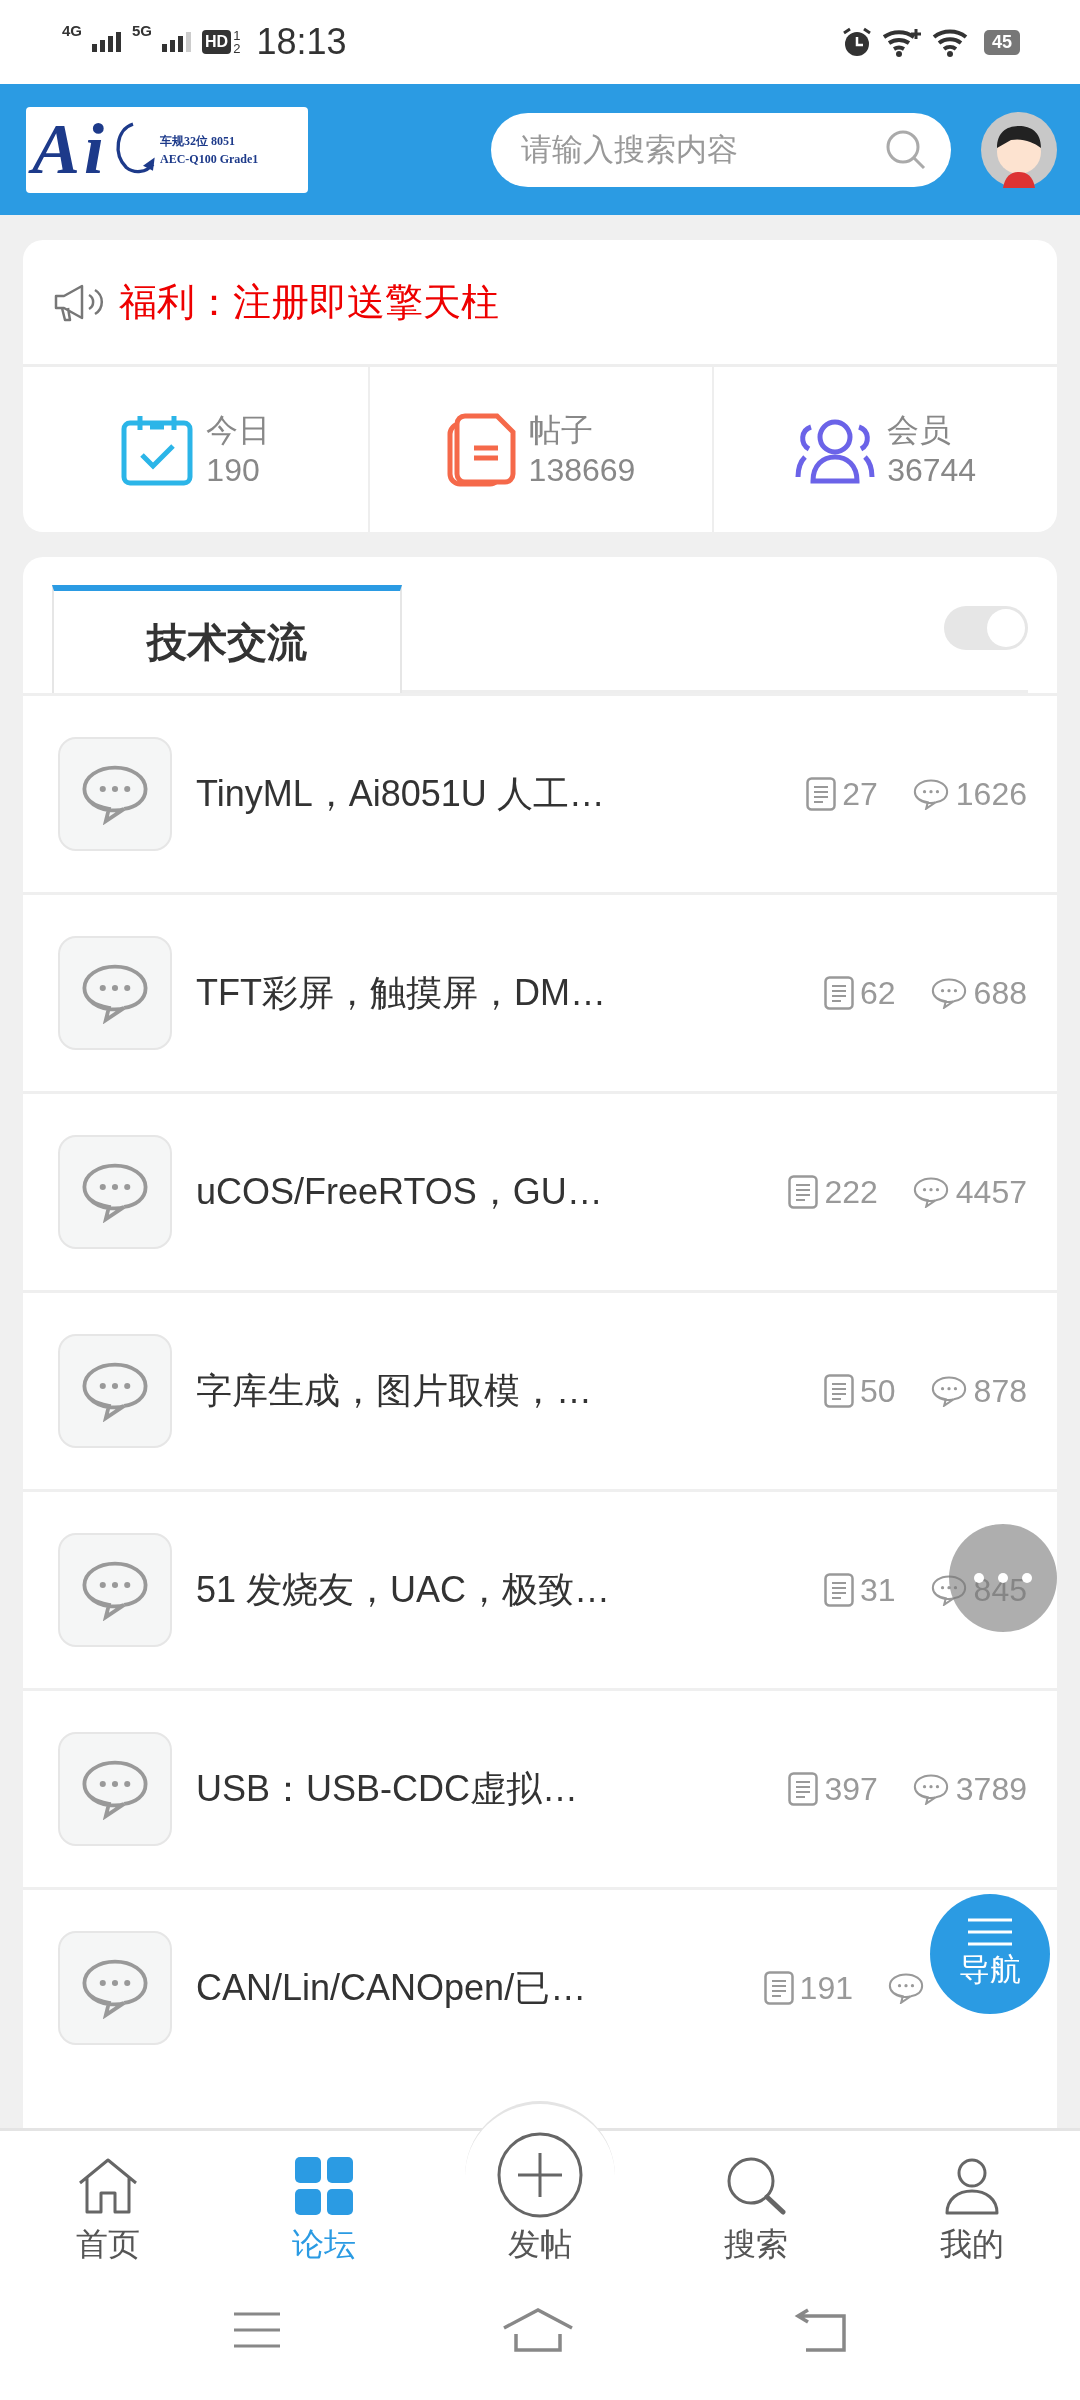 The height and width of the screenshot is (2400, 1080). Describe the element at coordinates (233, 470) in the screenshot. I see `stat-value: 190` at that location.